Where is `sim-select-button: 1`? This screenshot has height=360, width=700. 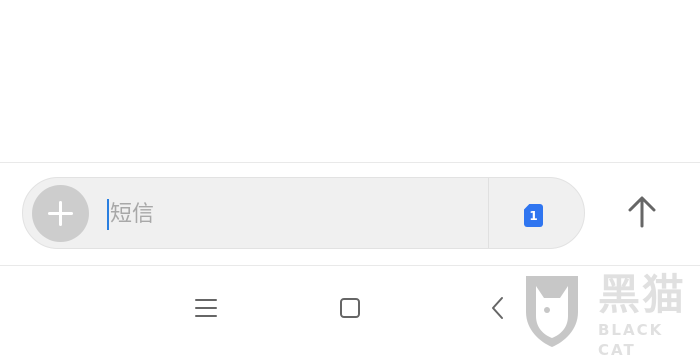
sim-select-button: 1 is located at coordinates (536, 213).